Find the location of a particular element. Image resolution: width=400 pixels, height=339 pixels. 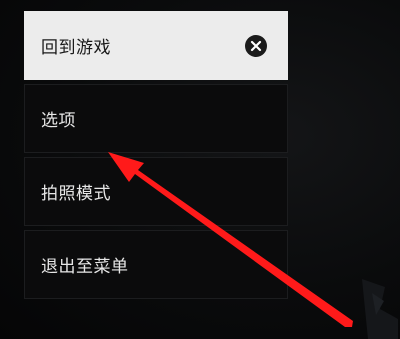

menu-item-options: 选项 is located at coordinates (156, 118).